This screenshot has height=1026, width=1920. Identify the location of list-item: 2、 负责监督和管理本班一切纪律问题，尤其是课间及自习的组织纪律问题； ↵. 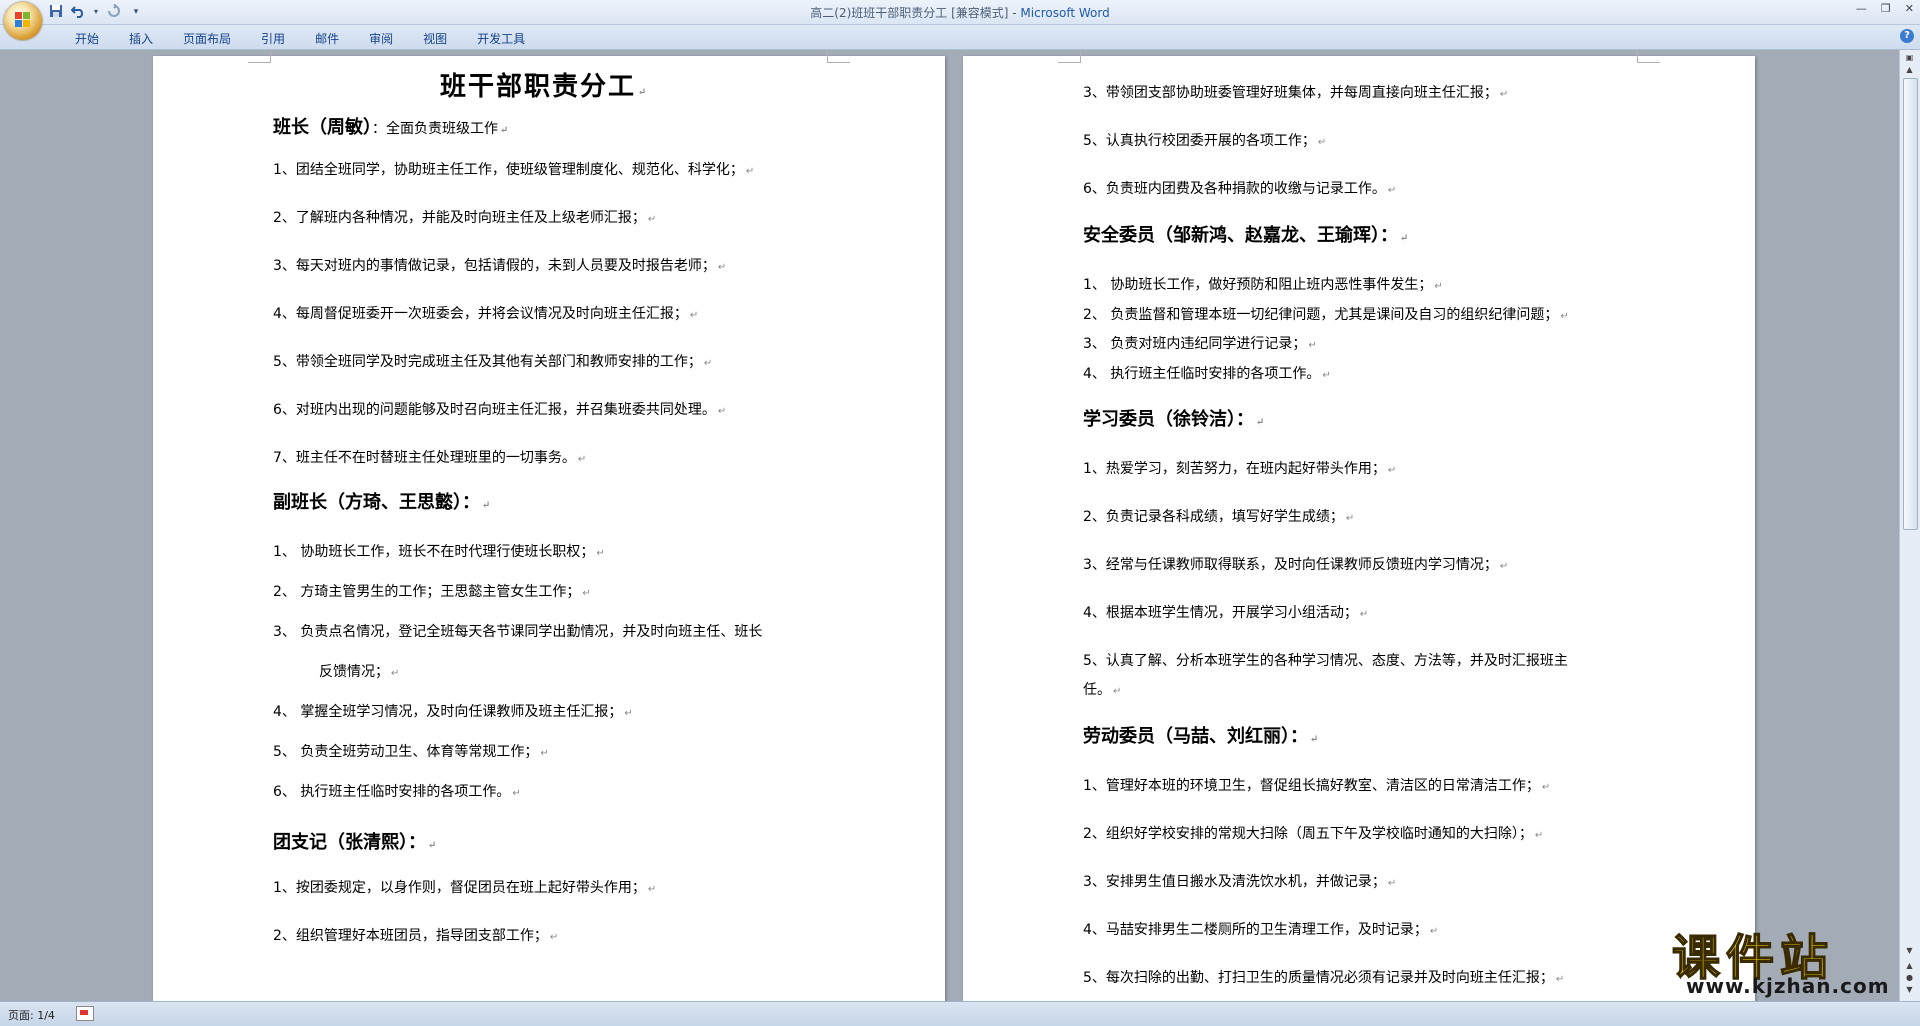
(1326, 315).